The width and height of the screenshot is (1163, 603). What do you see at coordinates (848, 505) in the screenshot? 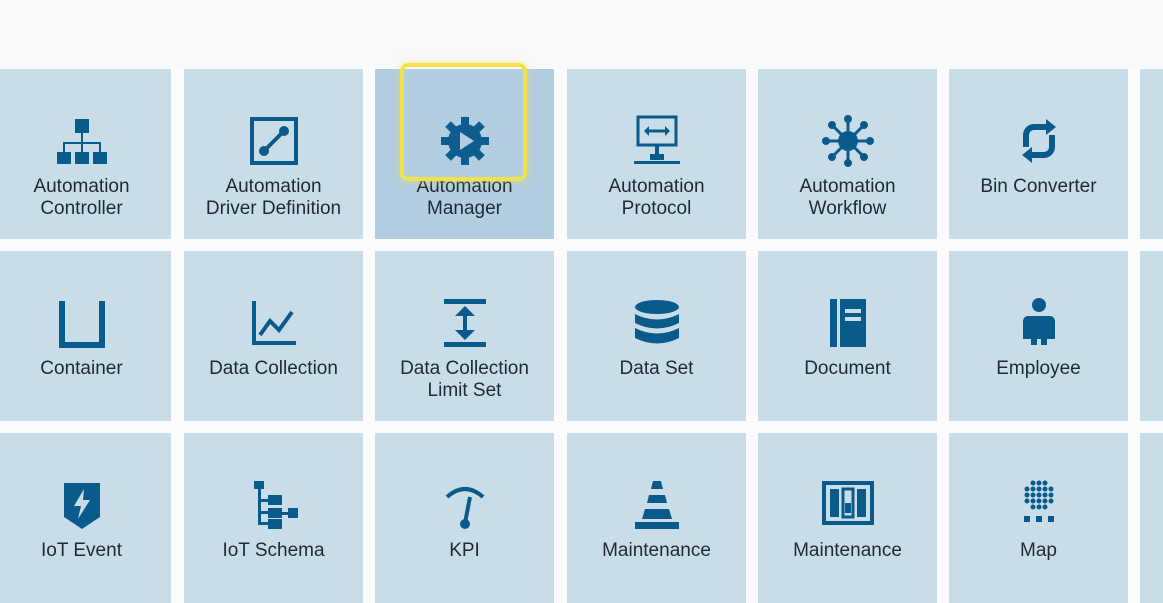
I see `maintenance-panel-icon` at bounding box center [848, 505].